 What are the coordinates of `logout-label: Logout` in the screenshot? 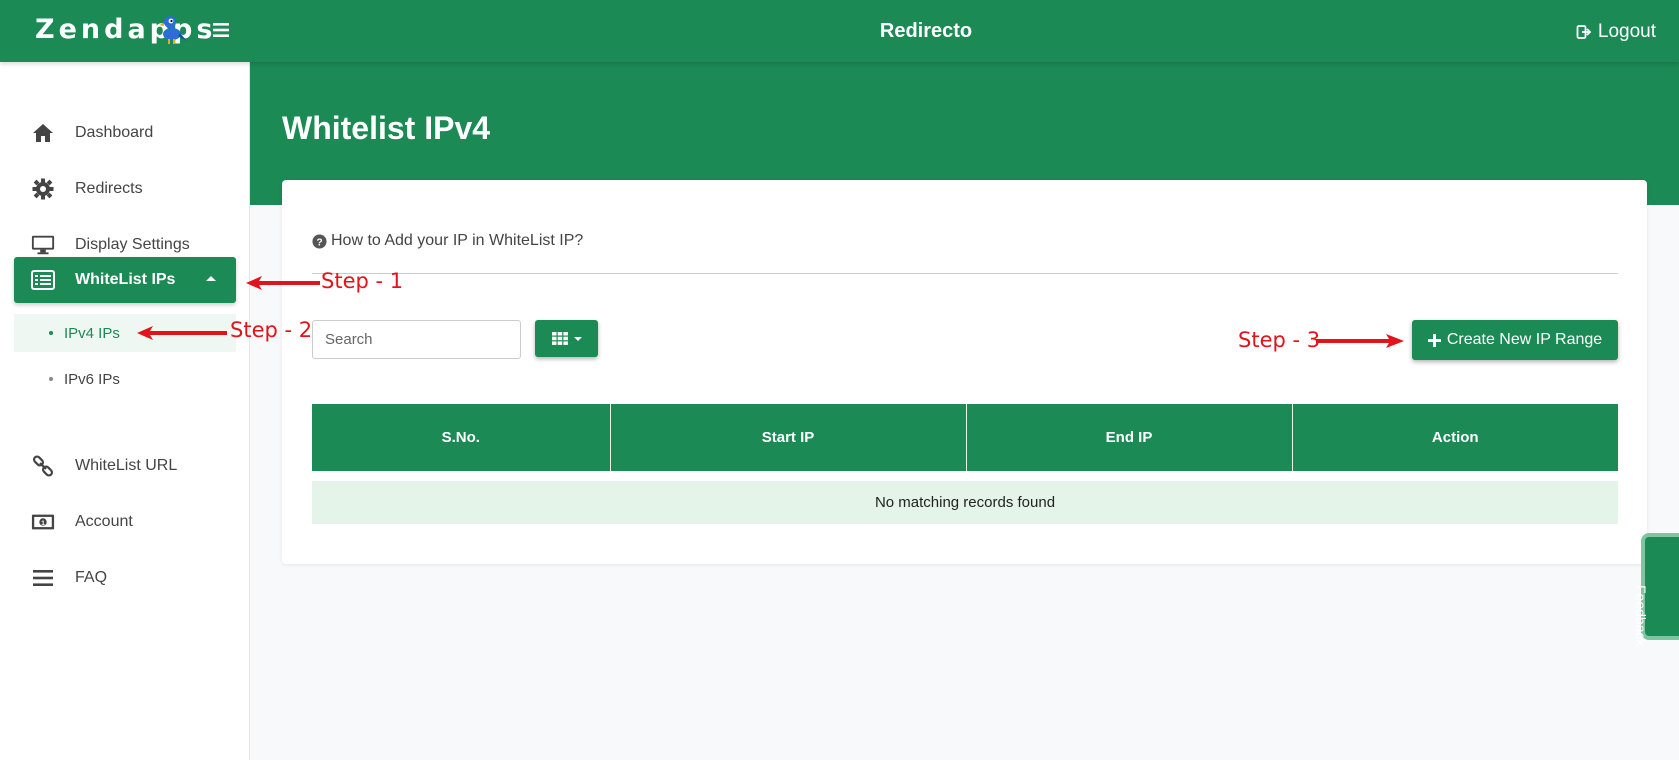 It's located at (1626, 31).